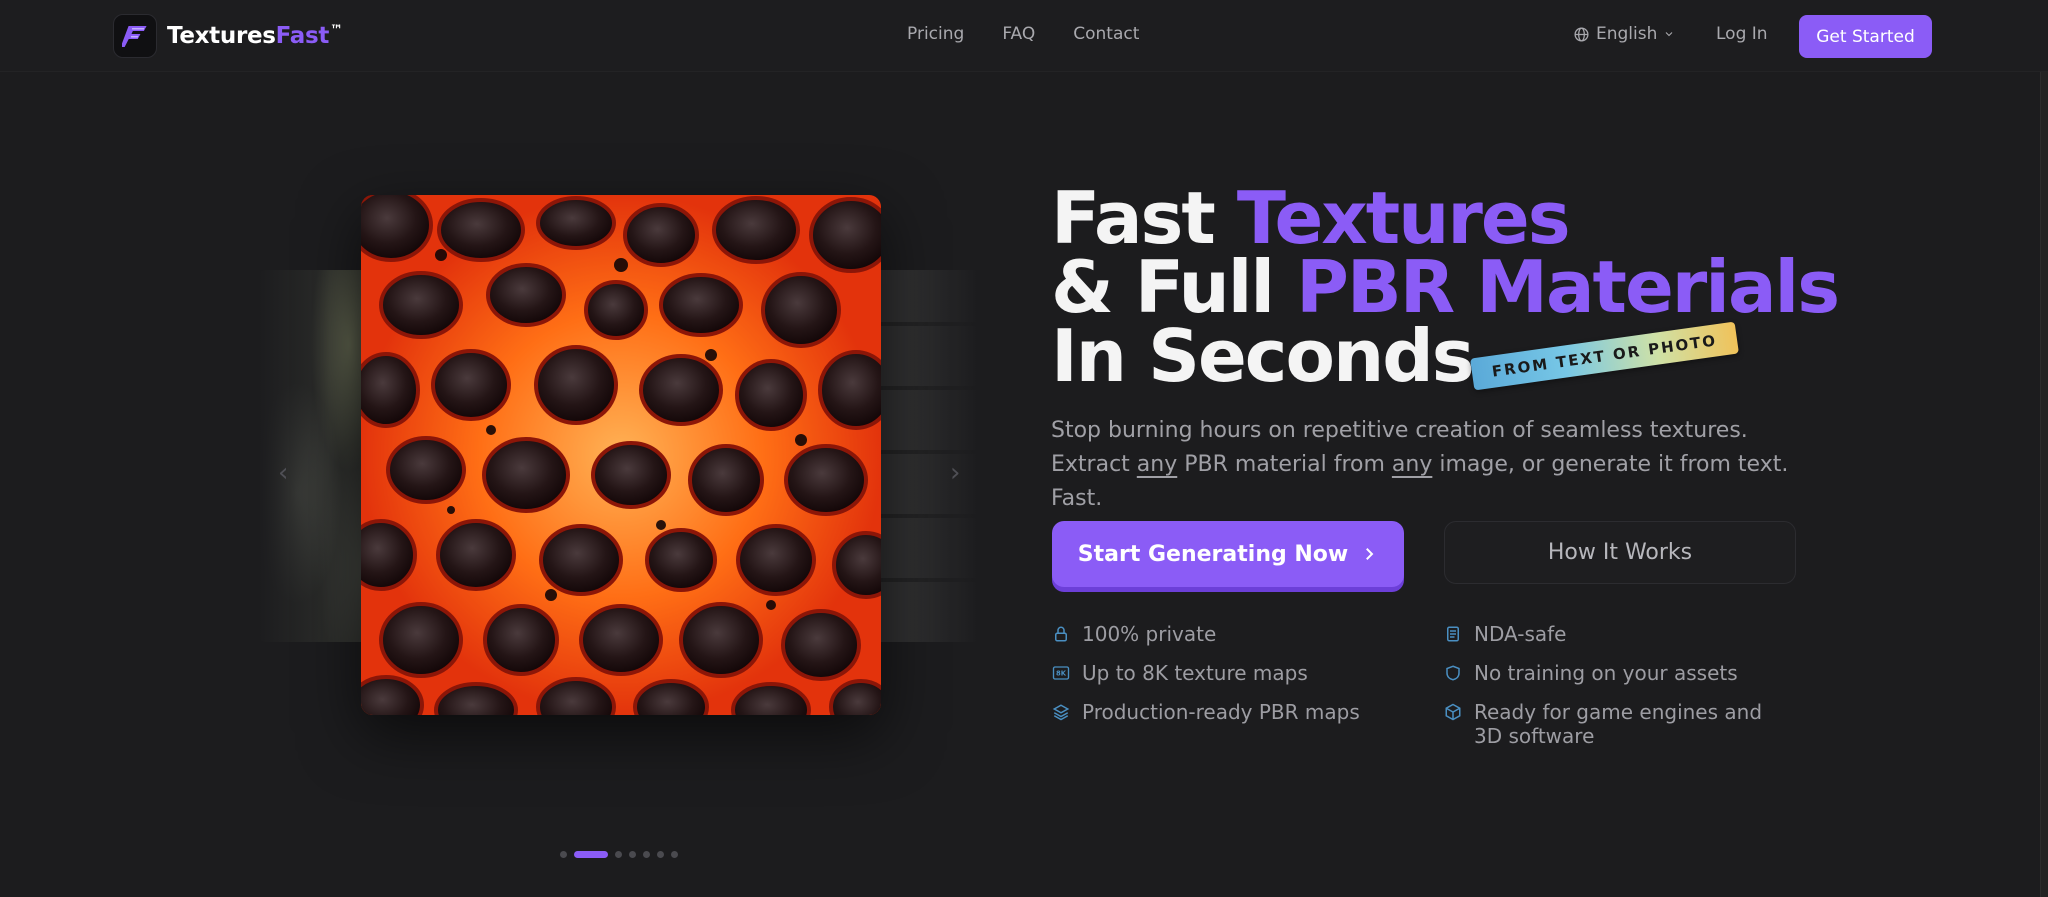 Image resolution: width=2048 pixels, height=897 pixels. What do you see at coordinates (1106, 34) in the screenshot?
I see `nav-link-contact: Contact` at bounding box center [1106, 34].